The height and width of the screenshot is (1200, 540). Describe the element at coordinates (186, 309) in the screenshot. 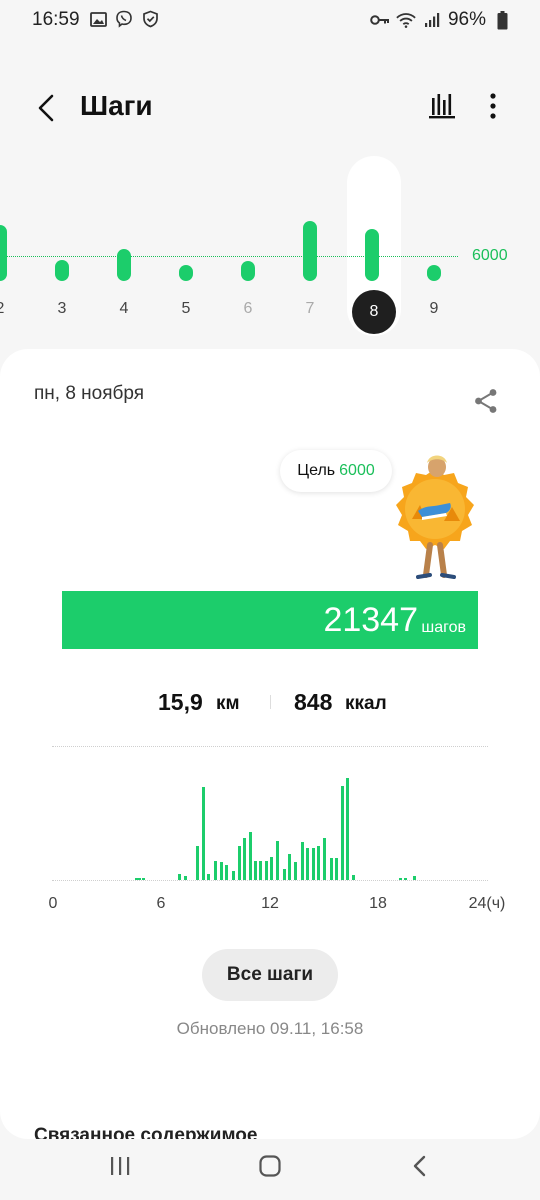

I see `day-label-5: 5` at that location.